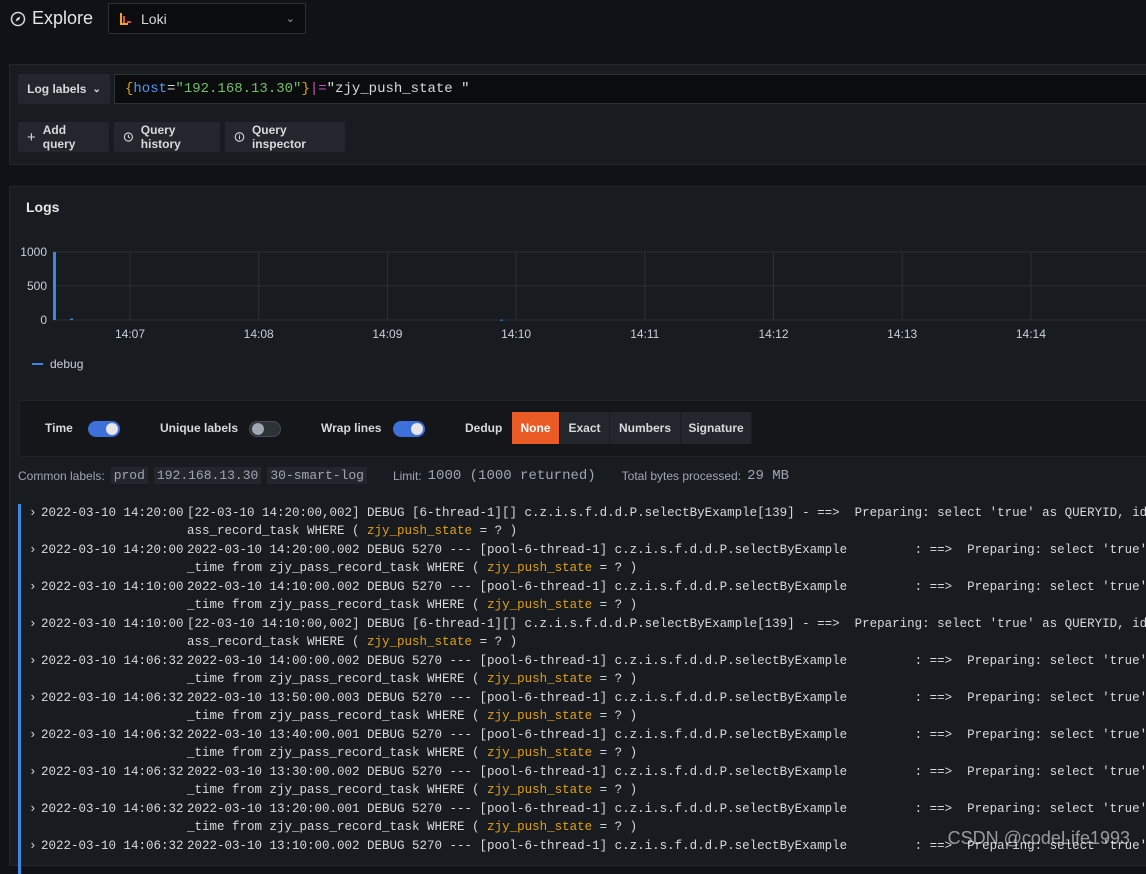  What do you see at coordinates (150, 89) in the screenshot?
I see `query-label-key: host` at bounding box center [150, 89].